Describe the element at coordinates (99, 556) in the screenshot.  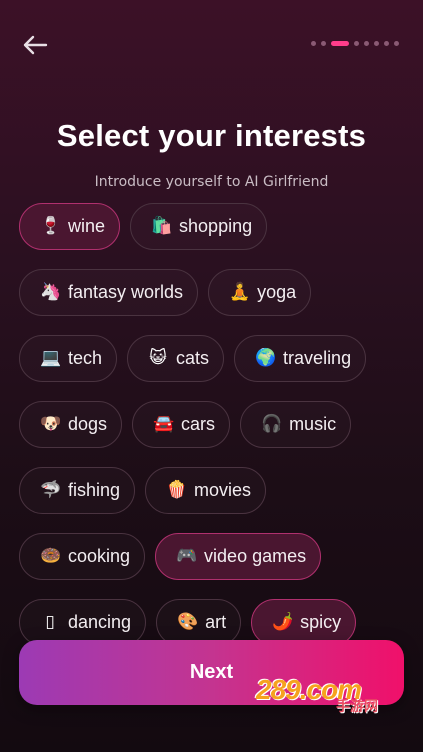
I see `interest-chip-label: cooking` at that location.